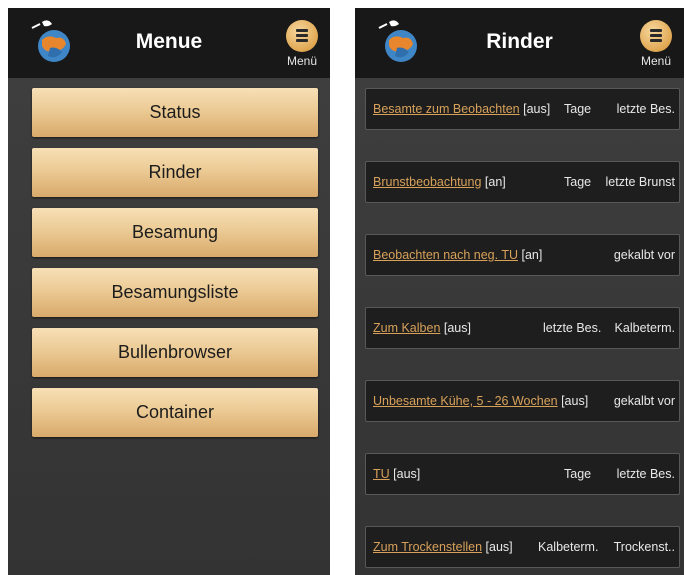 The image size is (686, 575). What do you see at coordinates (644, 547) in the screenshot?
I see `list-item-col3: Trockenst..` at bounding box center [644, 547].